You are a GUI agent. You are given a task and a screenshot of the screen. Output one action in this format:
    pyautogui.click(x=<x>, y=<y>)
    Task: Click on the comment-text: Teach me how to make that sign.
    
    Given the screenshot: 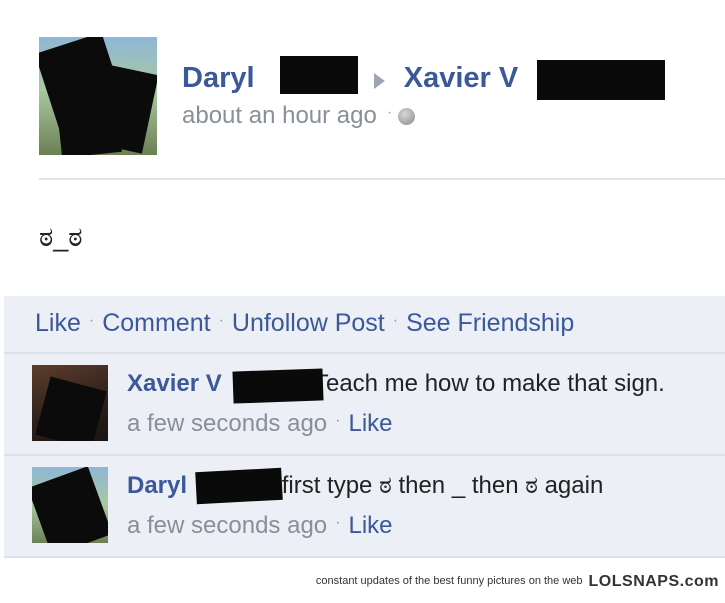 What is the action you would take?
    pyautogui.click(x=486, y=383)
    